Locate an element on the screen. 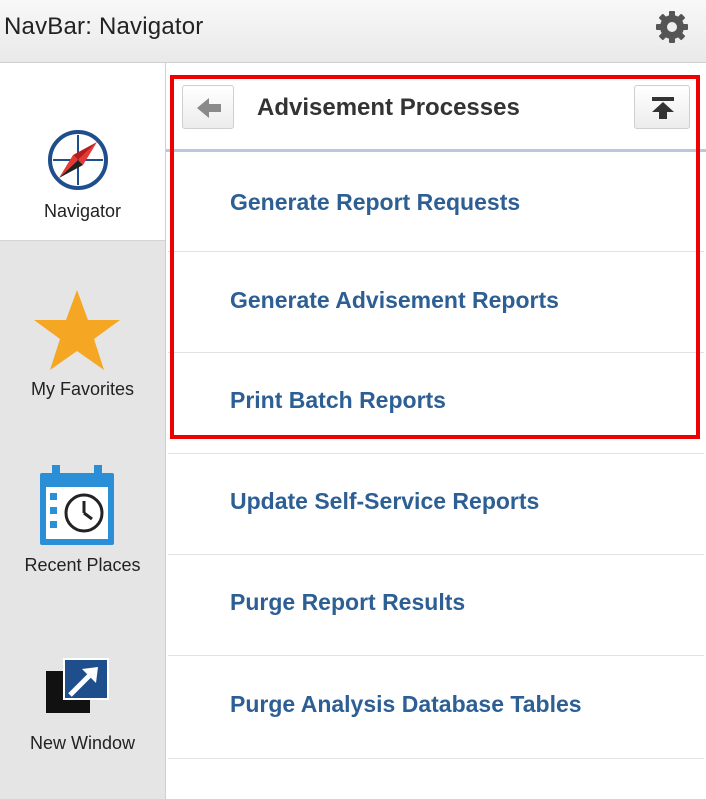  menu-item-generate-advisement-reports: Generate Advisement Reports is located at coordinates (436, 302).